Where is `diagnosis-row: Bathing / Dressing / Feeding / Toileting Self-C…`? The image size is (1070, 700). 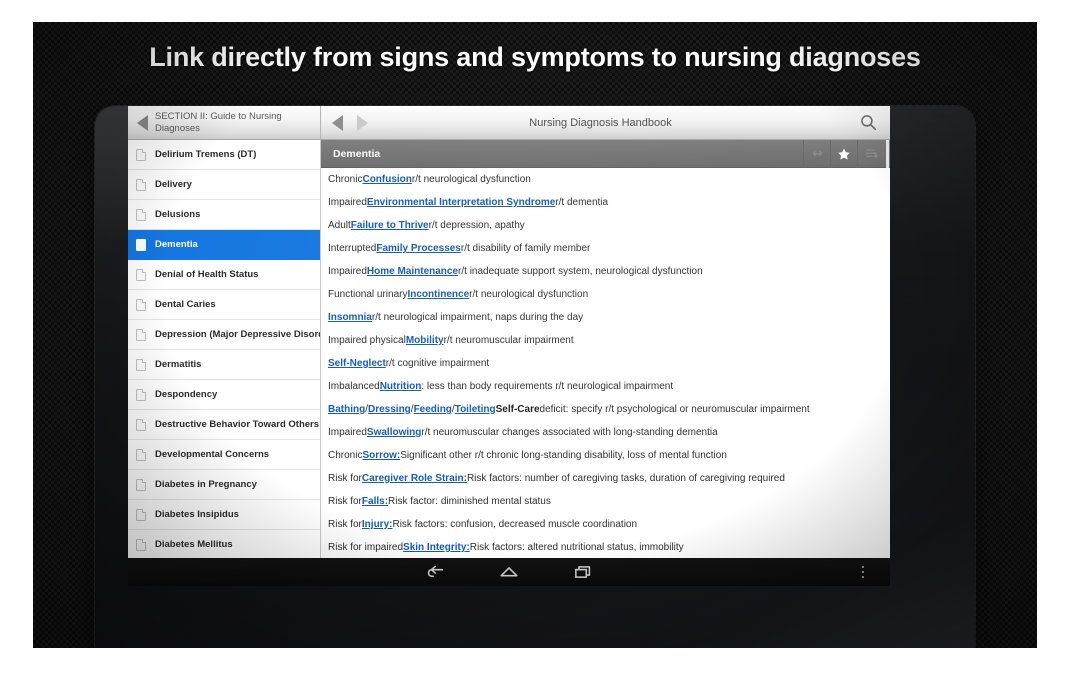
diagnosis-row: Bathing / Dressing / Feeding / Toileting Self-C… is located at coordinates (605, 409).